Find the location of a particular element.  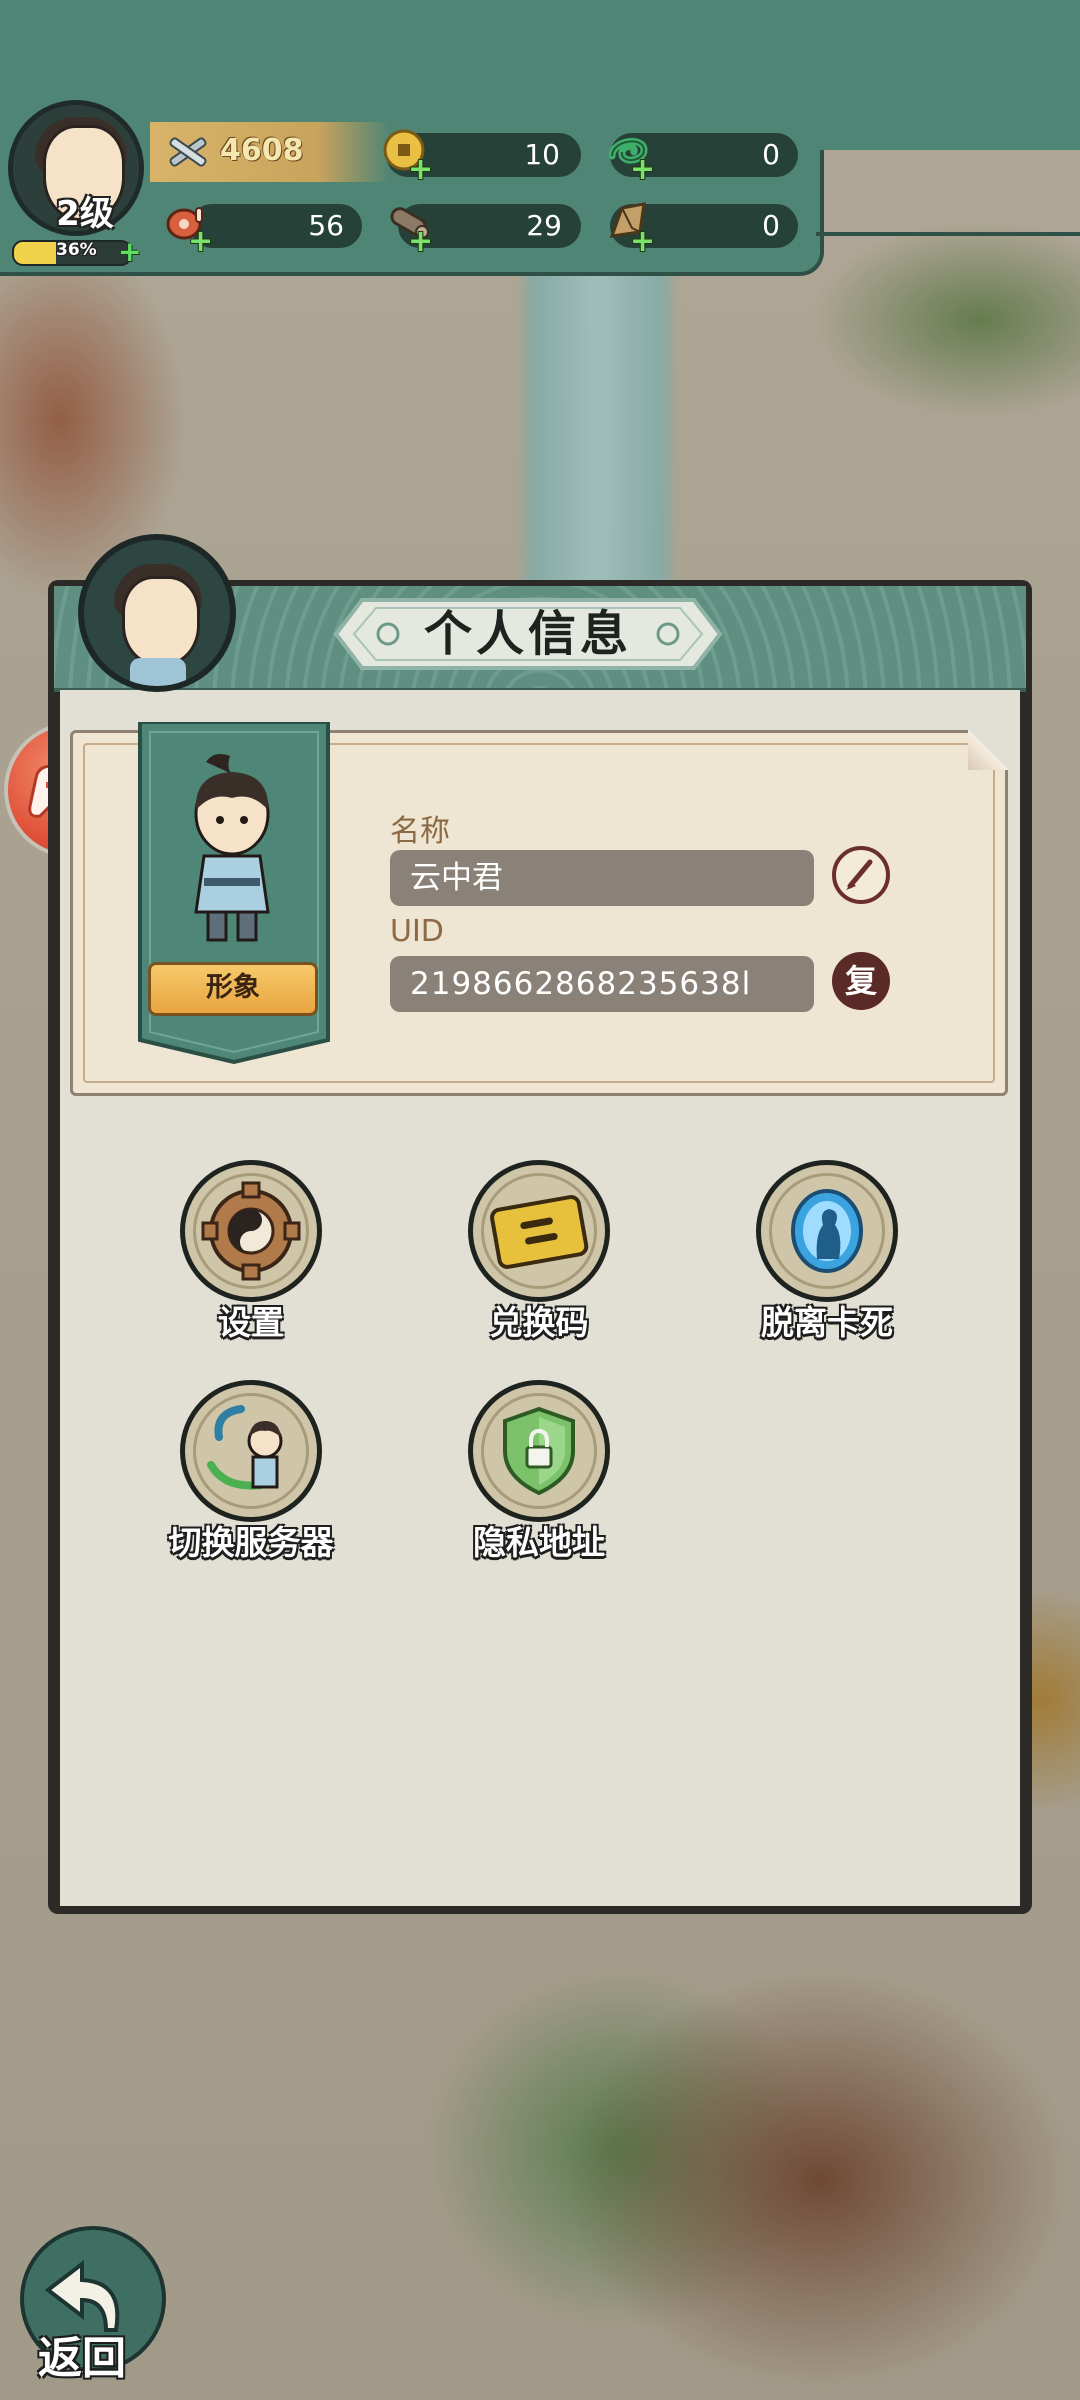

xp-plus-icon: + is located at coordinates (130, 252).